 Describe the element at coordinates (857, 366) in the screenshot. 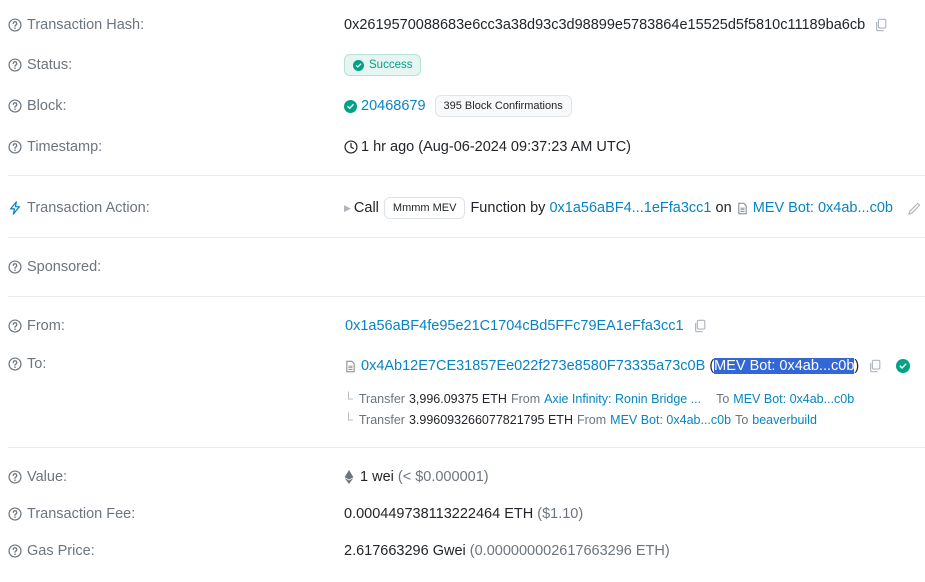

I see `to-name-close-paren: )` at that location.